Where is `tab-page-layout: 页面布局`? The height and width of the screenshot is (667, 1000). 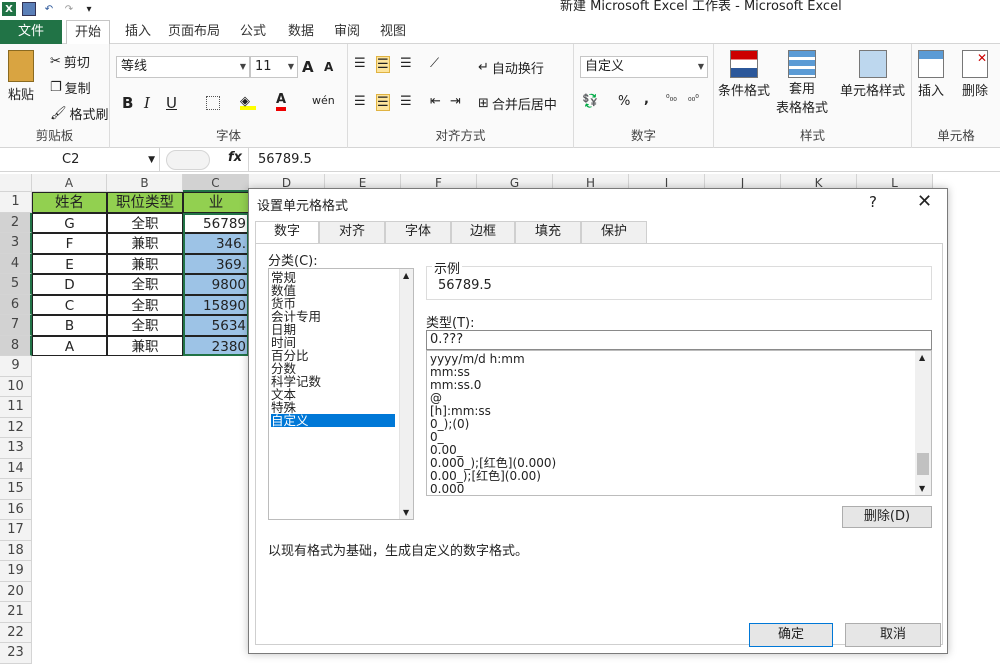 tab-page-layout: 页面布局 is located at coordinates (194, 32).